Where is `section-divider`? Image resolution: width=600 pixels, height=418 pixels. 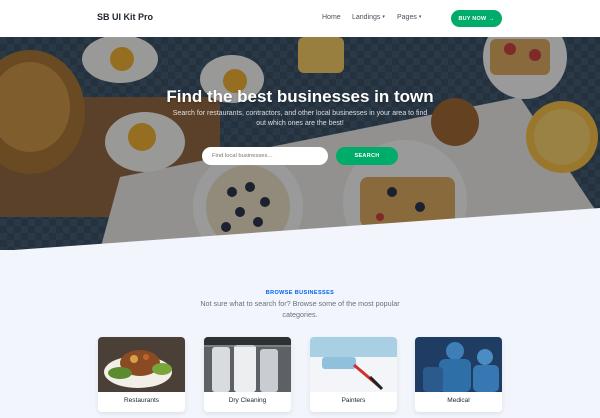
section-divider is located at coordinates (300, 229).